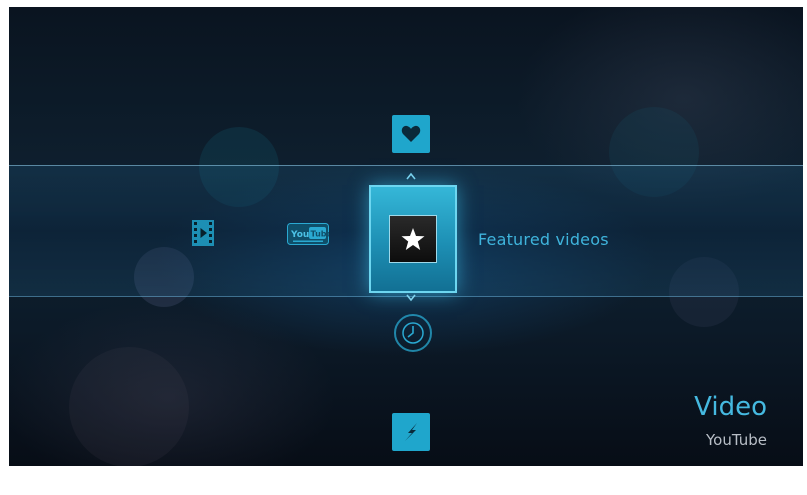  What do you see at coordinates (129, 406) in the screenshot?
I see `background-bokeh` at bounding box center [129, 406].